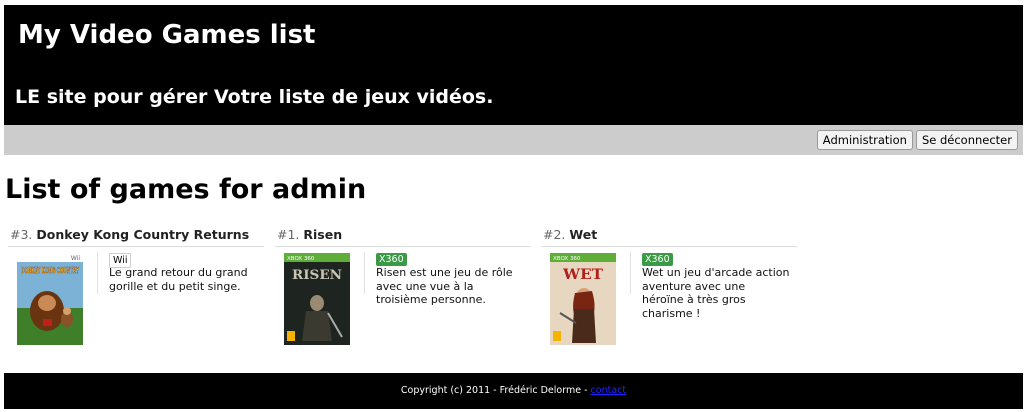 Image resolution: width=1027 pixels, height=412 pixels. What do you see at coordinates (50, 299) in the screenshot?
I see `game-cover-image: Wii DONKEY KONG COUNTRY` at bounding box center [50, 299].